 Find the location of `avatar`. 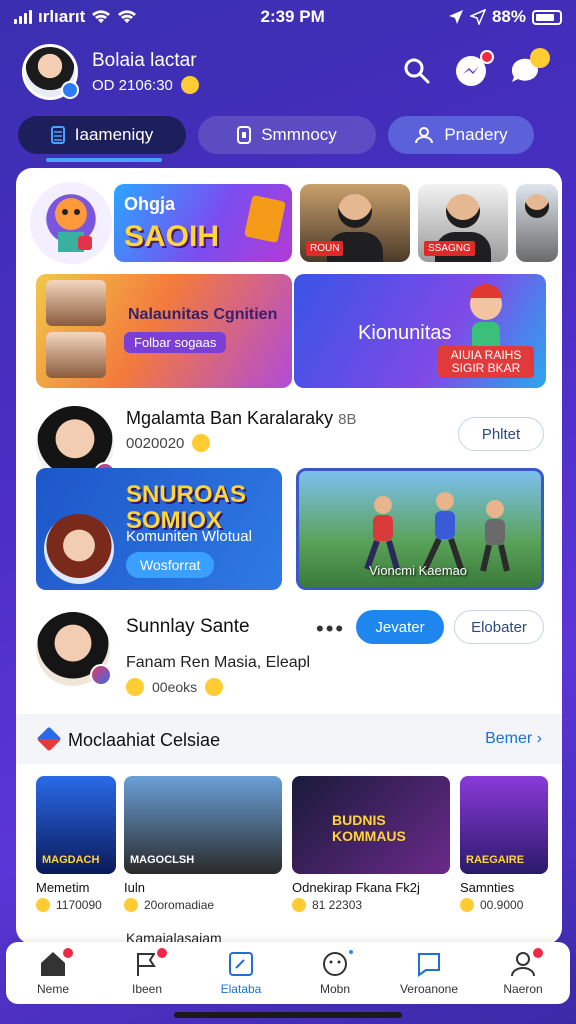

avatar is located at coordinates (50, 72).